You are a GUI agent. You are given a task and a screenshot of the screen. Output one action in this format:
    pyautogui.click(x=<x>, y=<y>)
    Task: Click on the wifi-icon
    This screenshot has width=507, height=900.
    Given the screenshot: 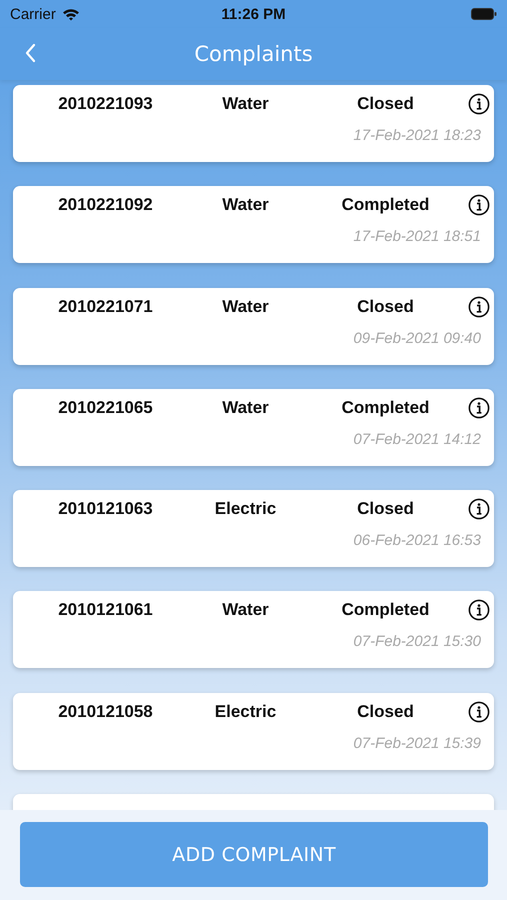 What is the action you would take?
    pyautogui.click(x=71, y=14)
    